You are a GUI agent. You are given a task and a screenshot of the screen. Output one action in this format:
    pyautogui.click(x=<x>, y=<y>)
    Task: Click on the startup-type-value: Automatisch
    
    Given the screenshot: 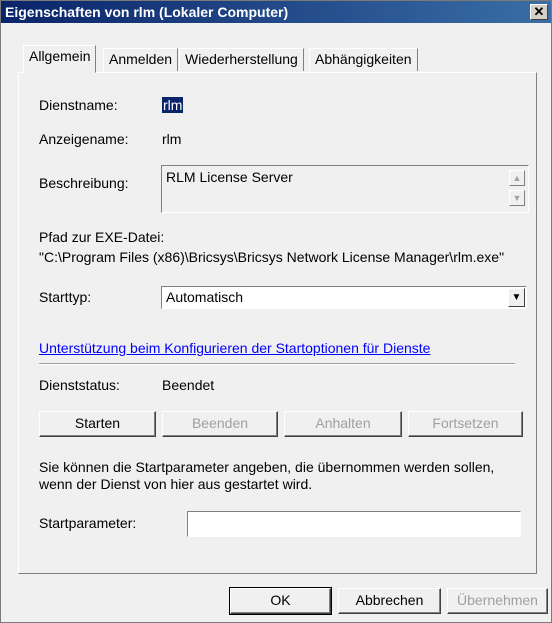 What is the action you would take?
    pyautogui.click(x=205, y=297)
    